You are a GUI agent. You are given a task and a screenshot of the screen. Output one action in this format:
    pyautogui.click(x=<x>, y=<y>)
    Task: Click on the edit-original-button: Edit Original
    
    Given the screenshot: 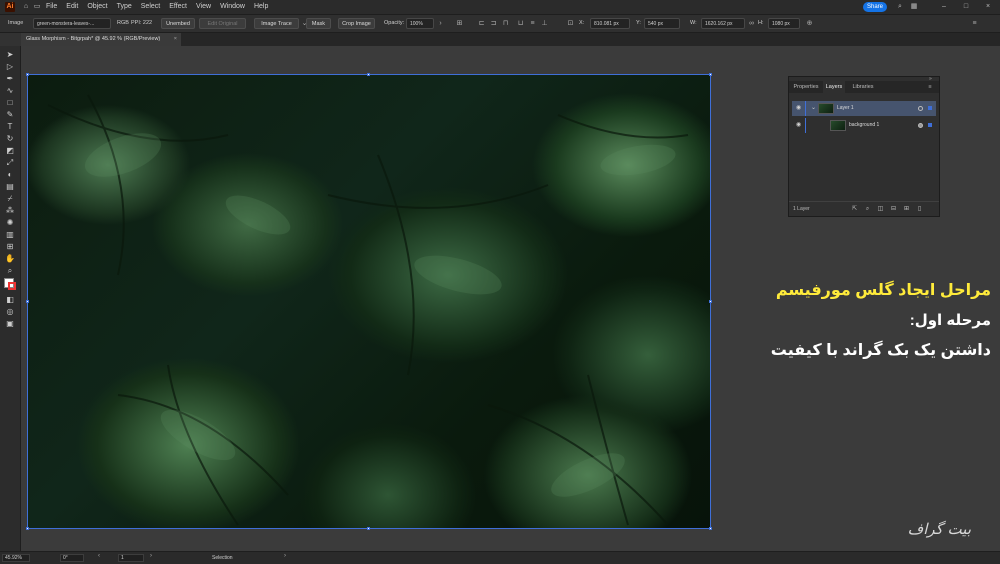 What is the action you would take?
    pyautogui.click(x=222, y=23)
    